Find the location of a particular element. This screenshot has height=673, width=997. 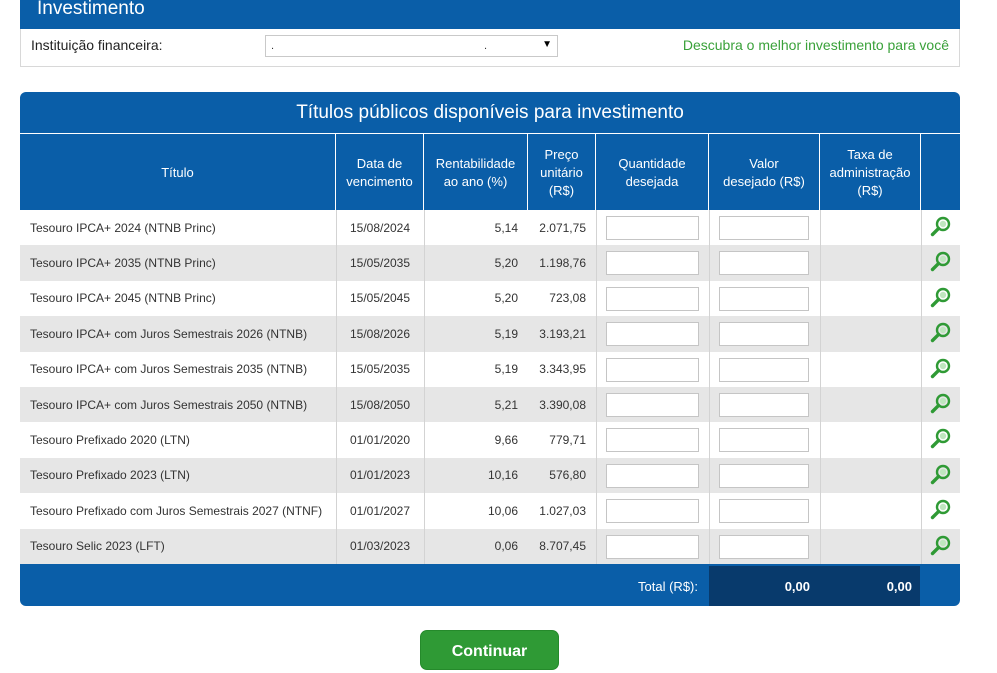

row-rentabilidade: 5,19 is located at coordinates (506, 333).